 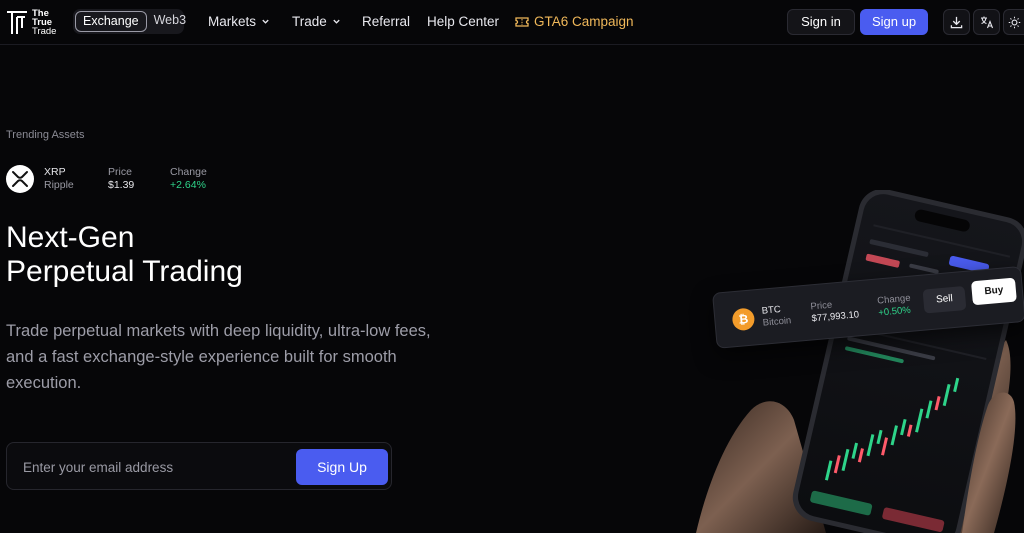 I want to click on asset-price-block: Price $1.39, so click(x=121, y=179).